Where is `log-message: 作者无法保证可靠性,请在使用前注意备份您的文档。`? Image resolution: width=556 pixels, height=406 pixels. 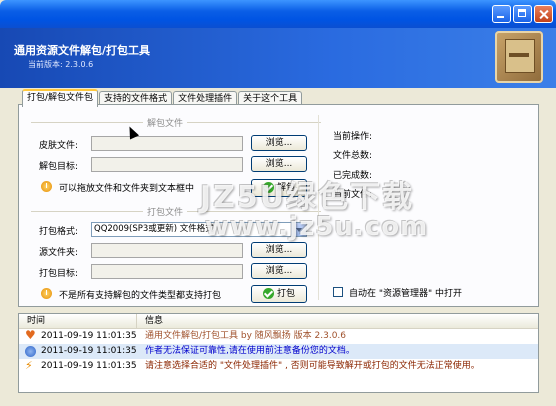
log-message: 作者无法保证可靠性,请在使用前注意备份您的文档。 is located at coordinates (250, 351).